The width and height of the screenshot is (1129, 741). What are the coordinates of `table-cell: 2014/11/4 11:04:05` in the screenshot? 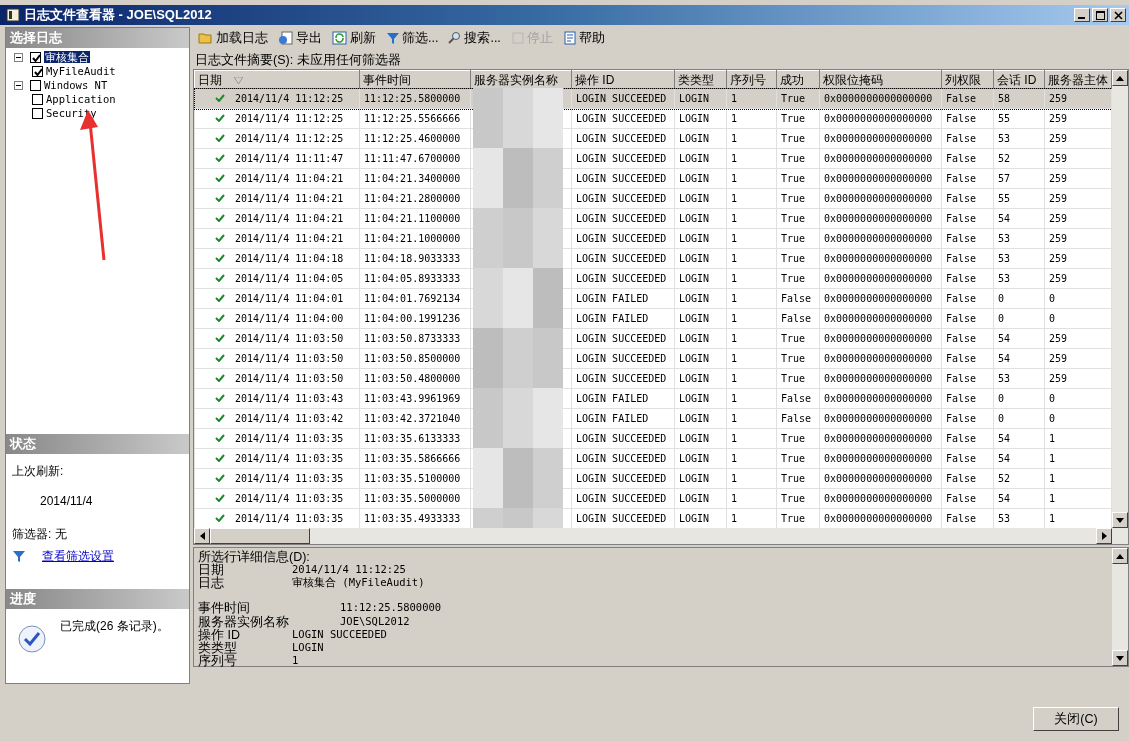 It's located at (289, 278).